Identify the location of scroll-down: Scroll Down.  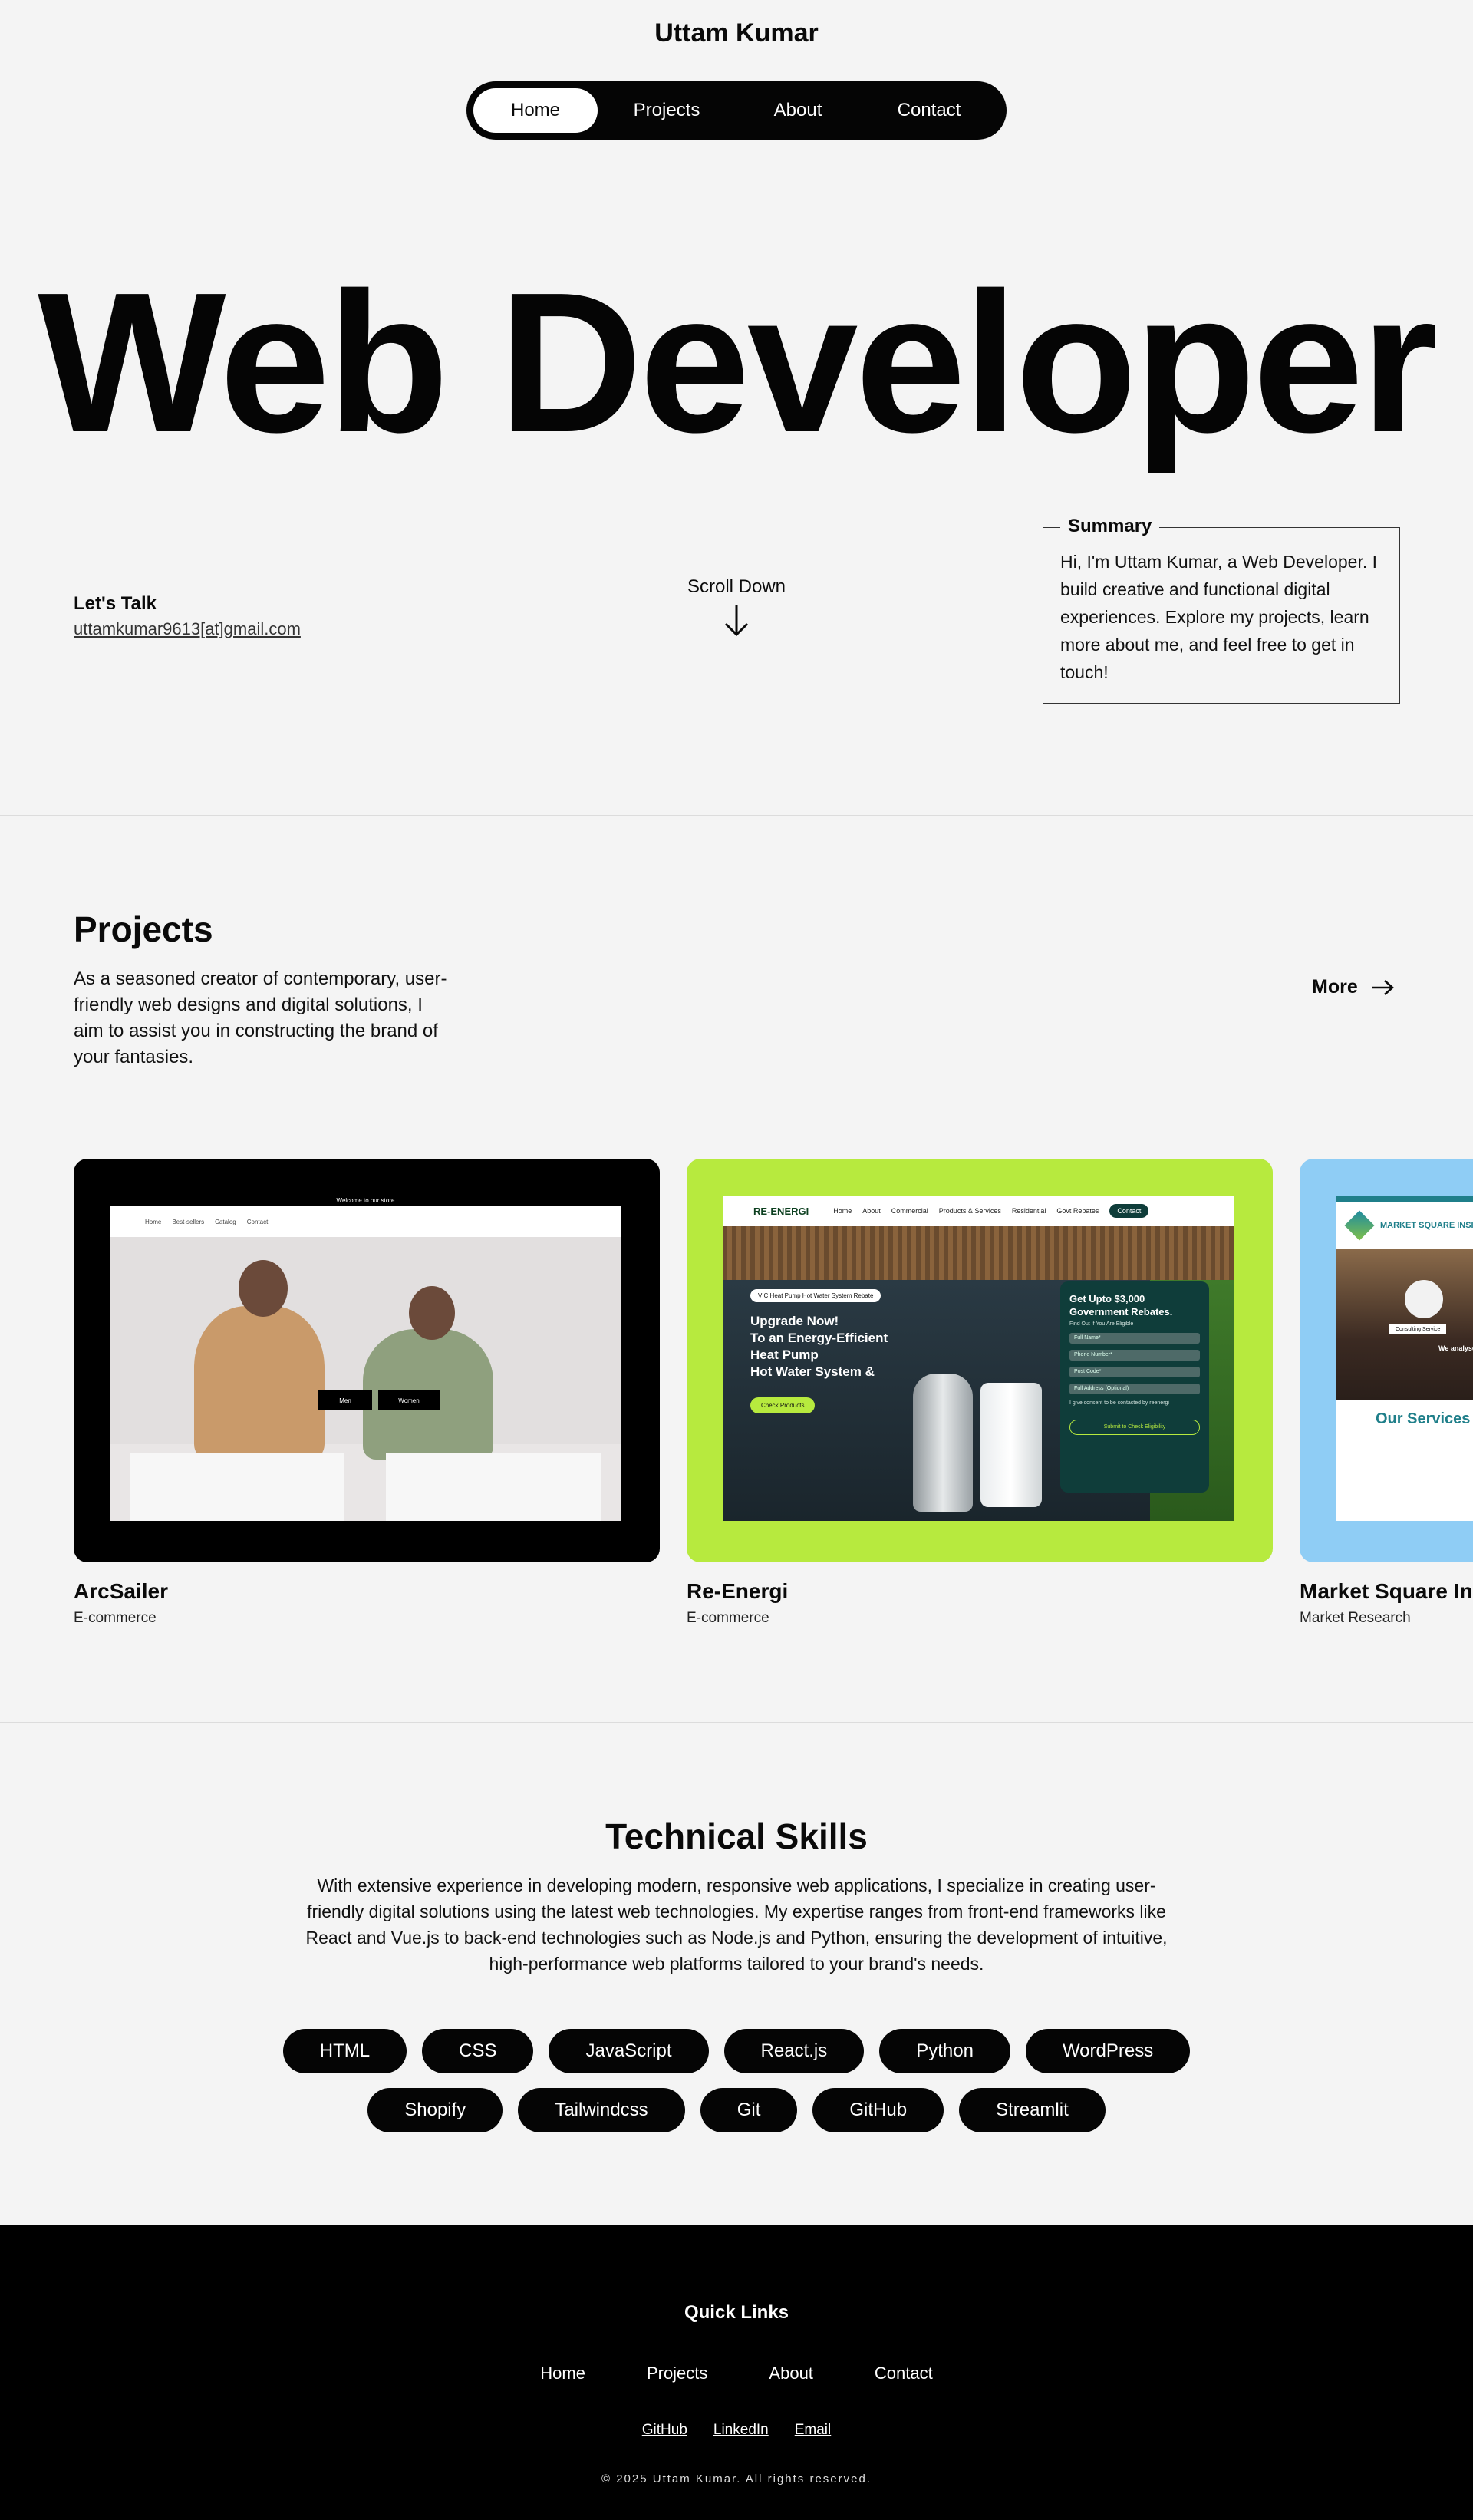
(736, 609).